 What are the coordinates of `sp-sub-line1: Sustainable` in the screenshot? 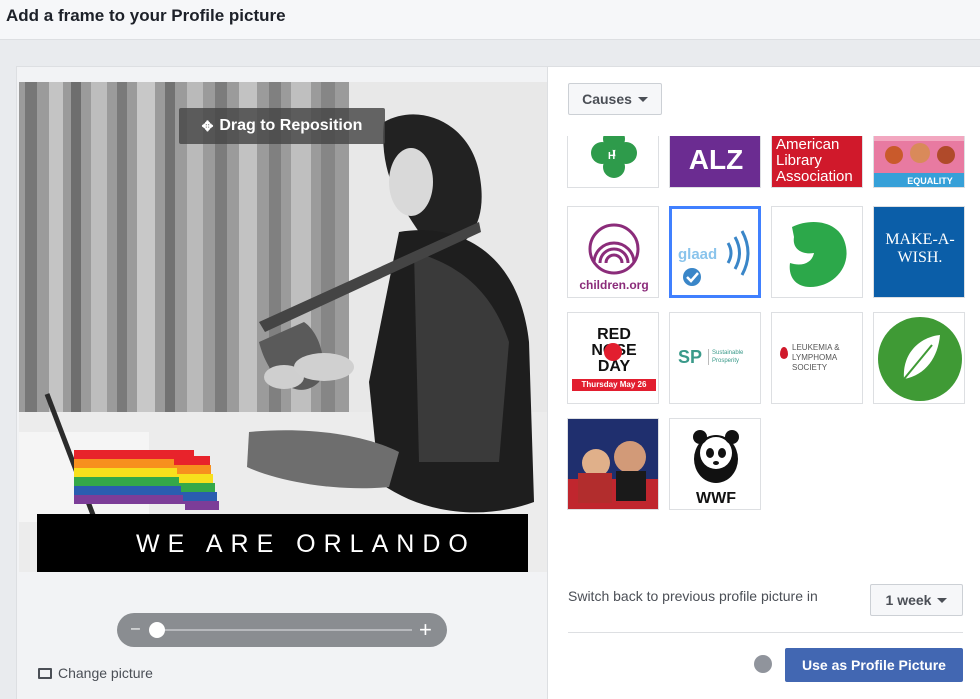 It's located at (728, 353).